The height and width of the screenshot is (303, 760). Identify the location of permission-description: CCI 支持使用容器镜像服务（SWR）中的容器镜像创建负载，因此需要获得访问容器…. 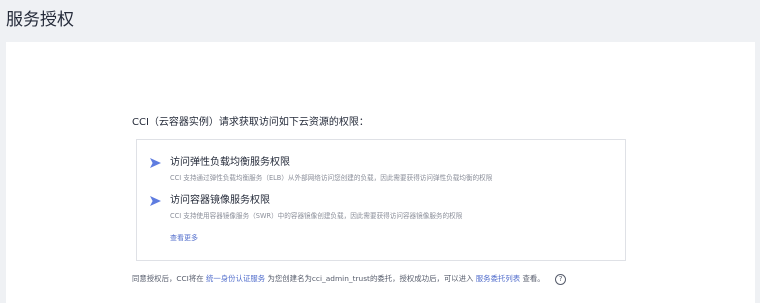
(316, 216).